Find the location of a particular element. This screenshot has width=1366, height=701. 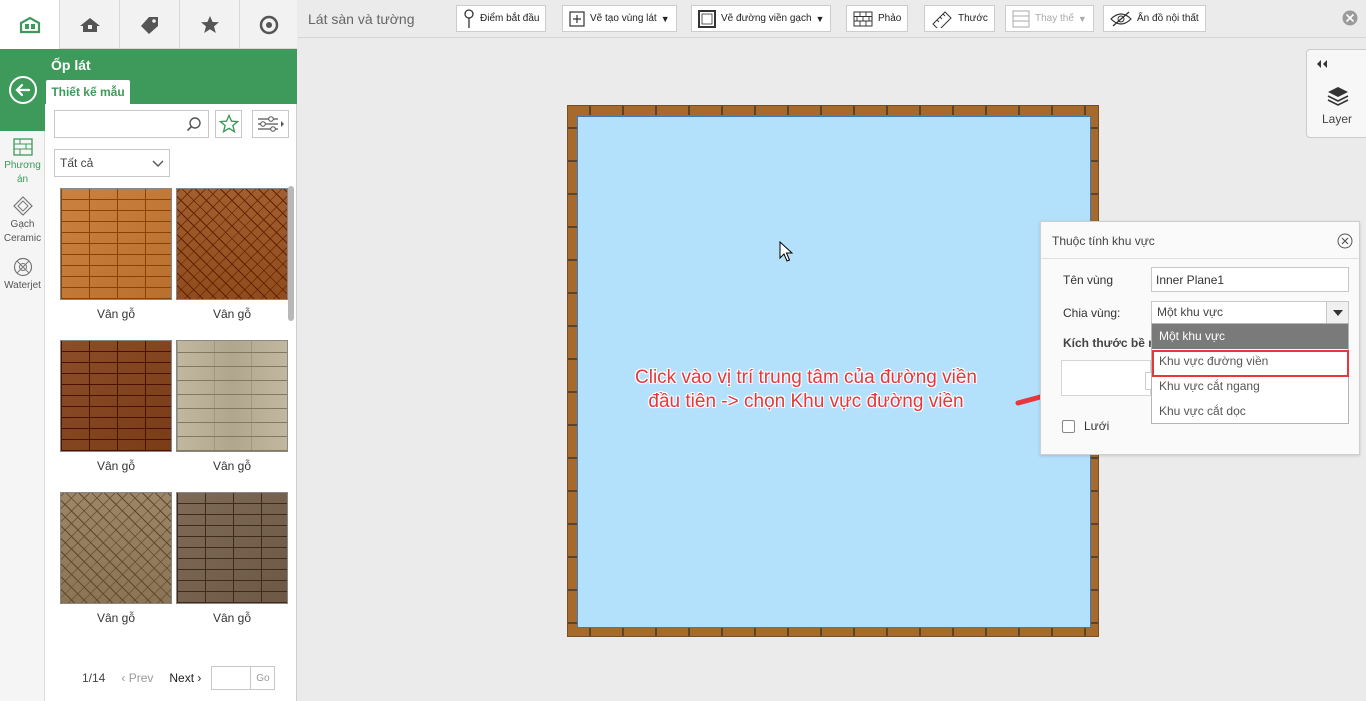

thumbnail-scrollbar is located at coordinates (291, 253).